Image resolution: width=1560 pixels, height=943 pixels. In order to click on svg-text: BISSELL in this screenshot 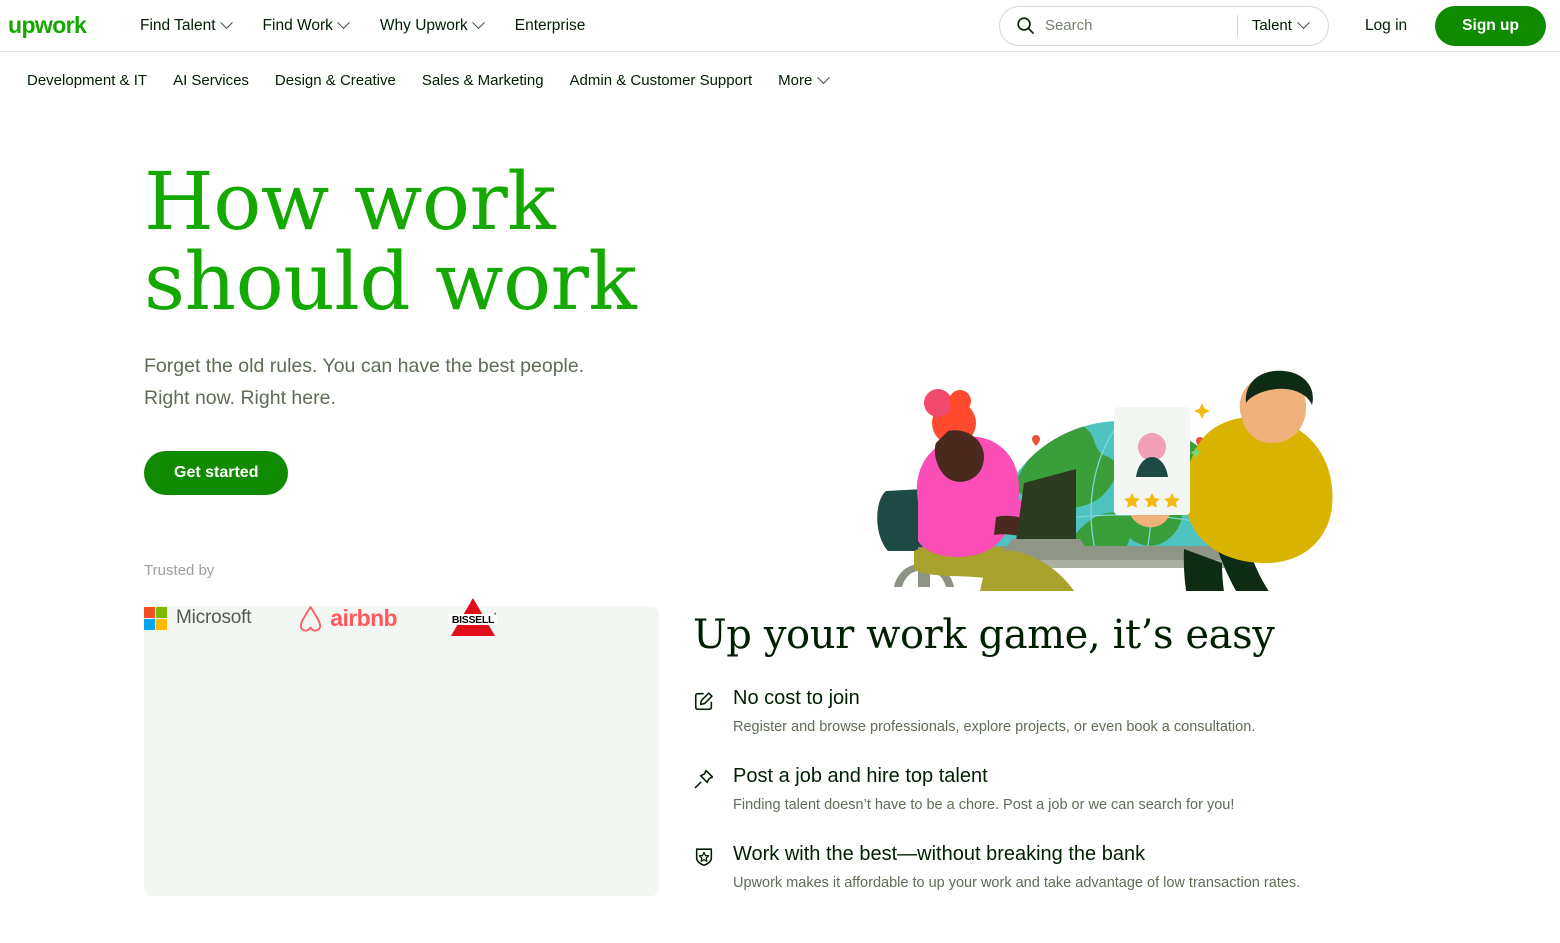, I will do `click(473, 620)`.